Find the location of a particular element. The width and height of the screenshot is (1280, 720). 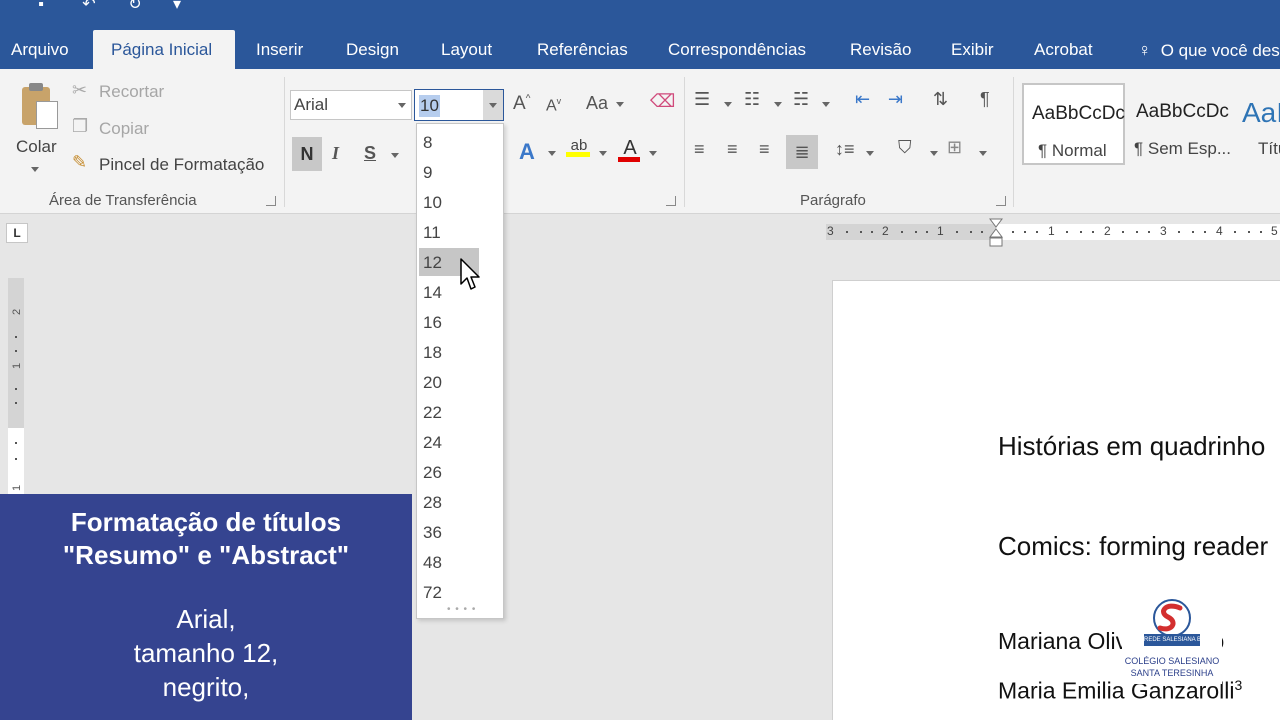

document-subtitle-line: Comics: forming reader is located at coordinates (1133, 546).